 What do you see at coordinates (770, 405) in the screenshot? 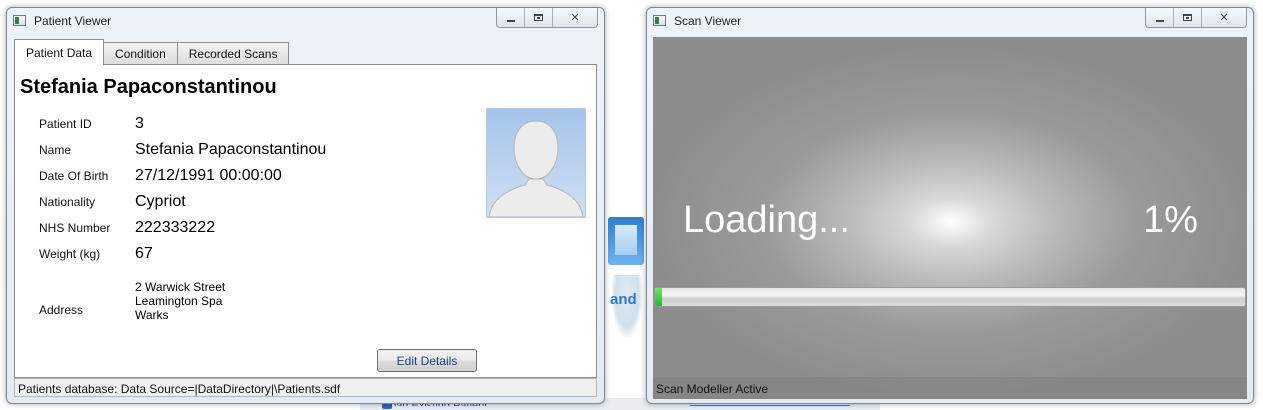
I see `background-link-underline` at bounding box center [770, 405].